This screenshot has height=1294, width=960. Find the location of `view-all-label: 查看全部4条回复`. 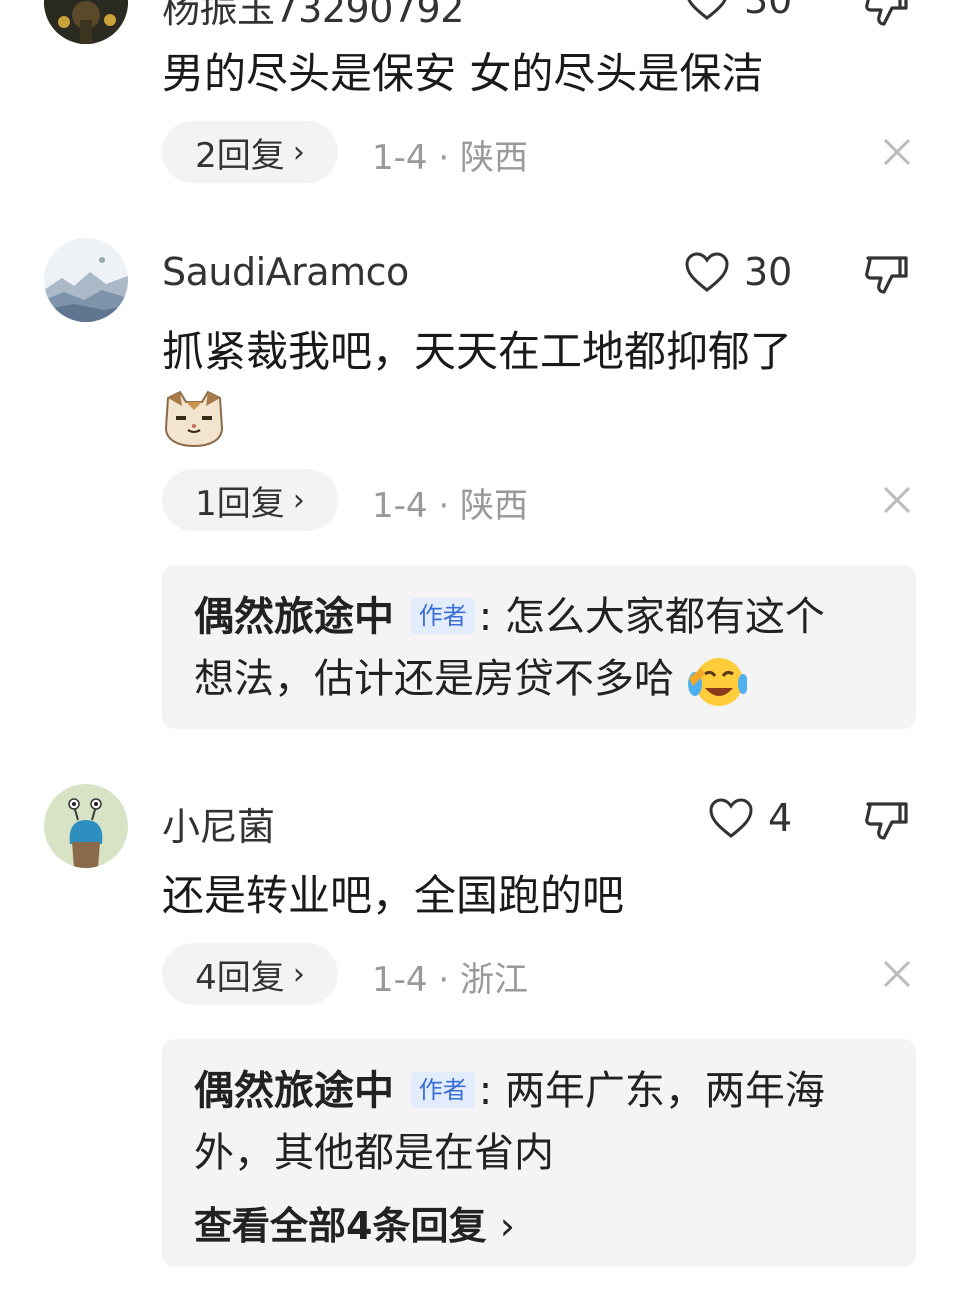

view-all-label: 查看全部4条回复 is located at coordinates (340, 1226).